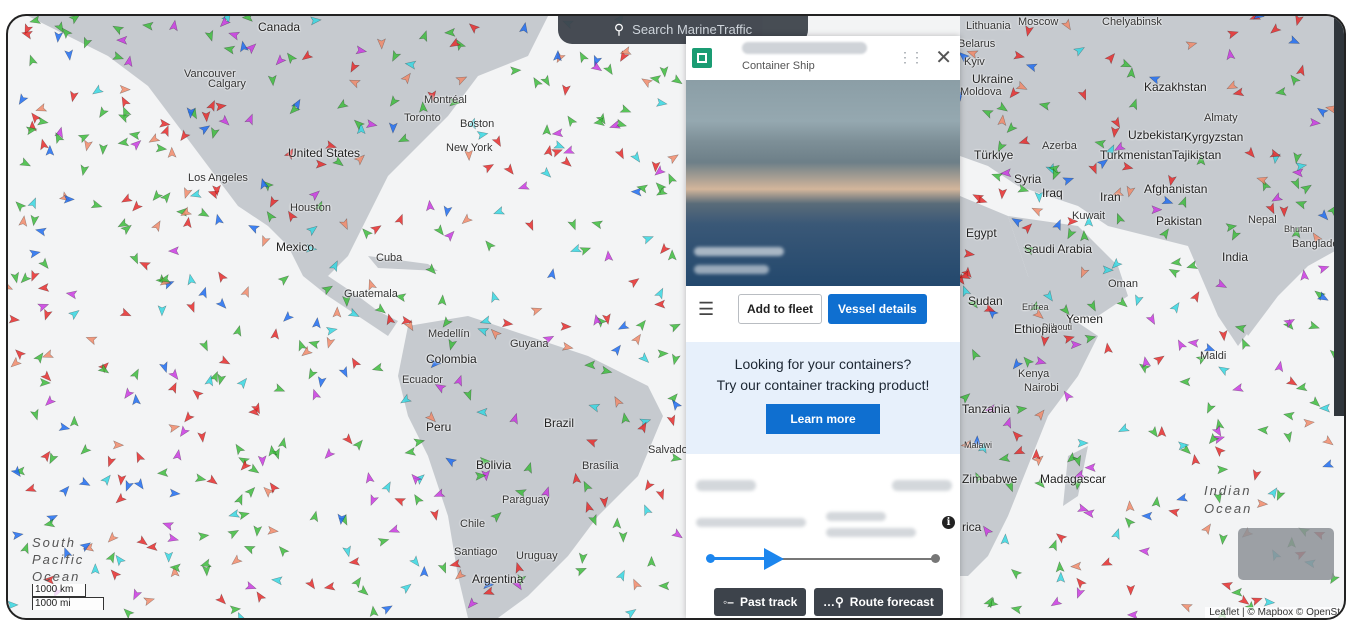  What do you see at coordinates (780, 309) in the screenshot?
I see `add-to-fleet-button: Add to fleet` at bounding box center [780, 309].